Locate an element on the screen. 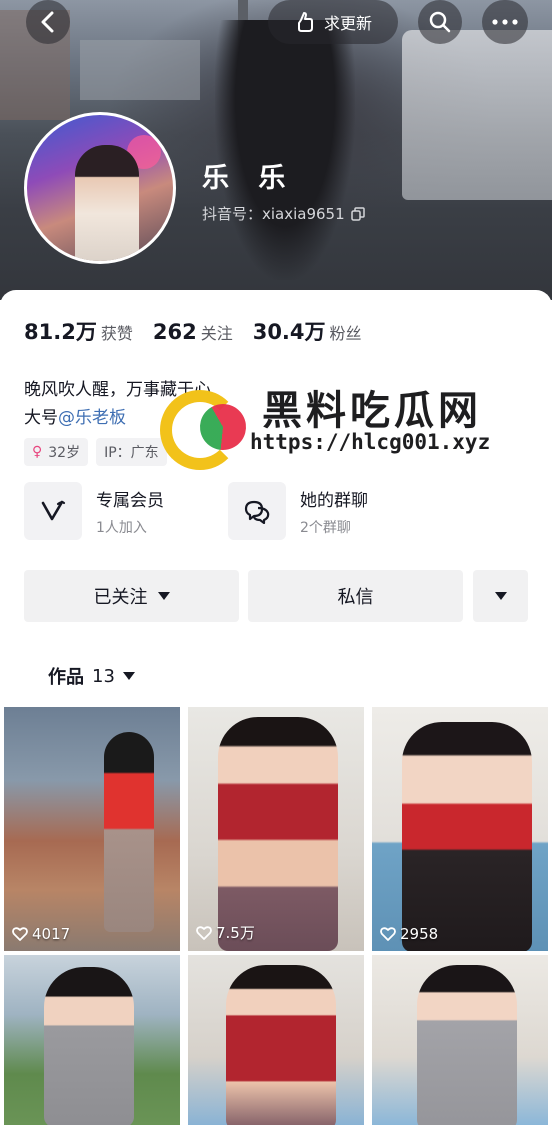 This screenshot has height=1125, width=552. video-thumbnail: 7.5万 is located at coordinates (276, 829).